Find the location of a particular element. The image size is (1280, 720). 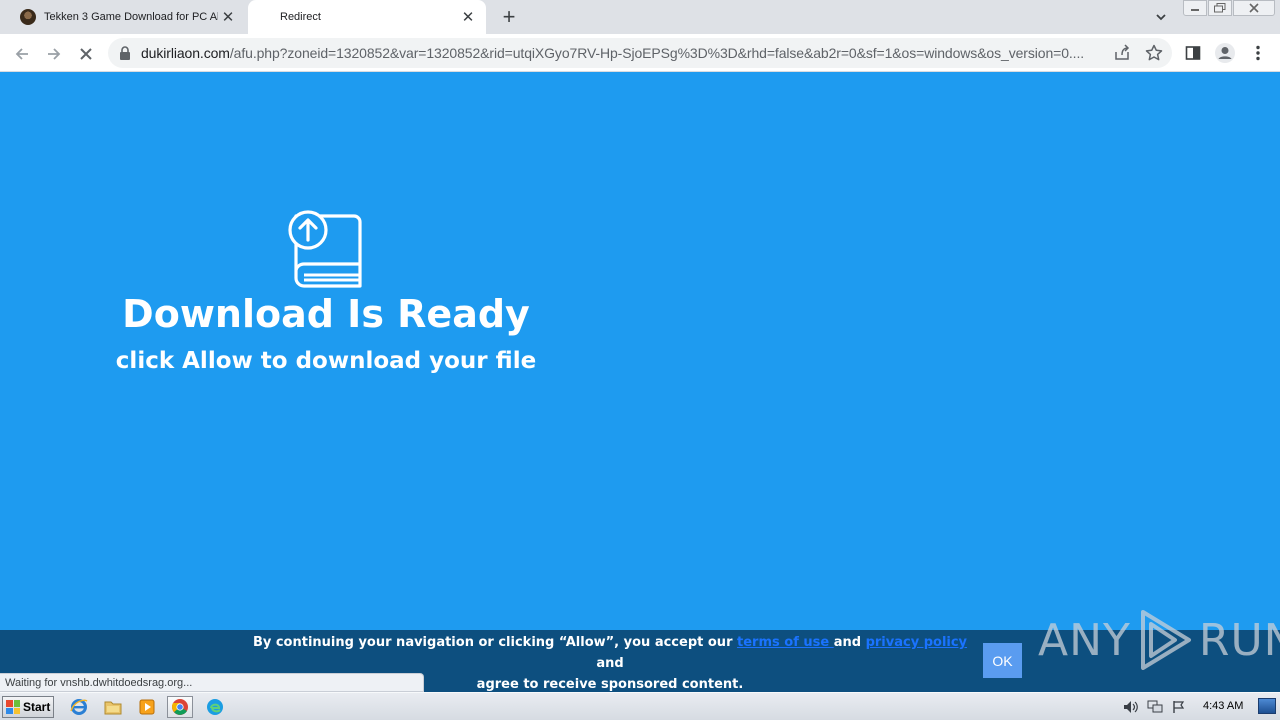

start-label: Start is located at coordinates (37, 707).